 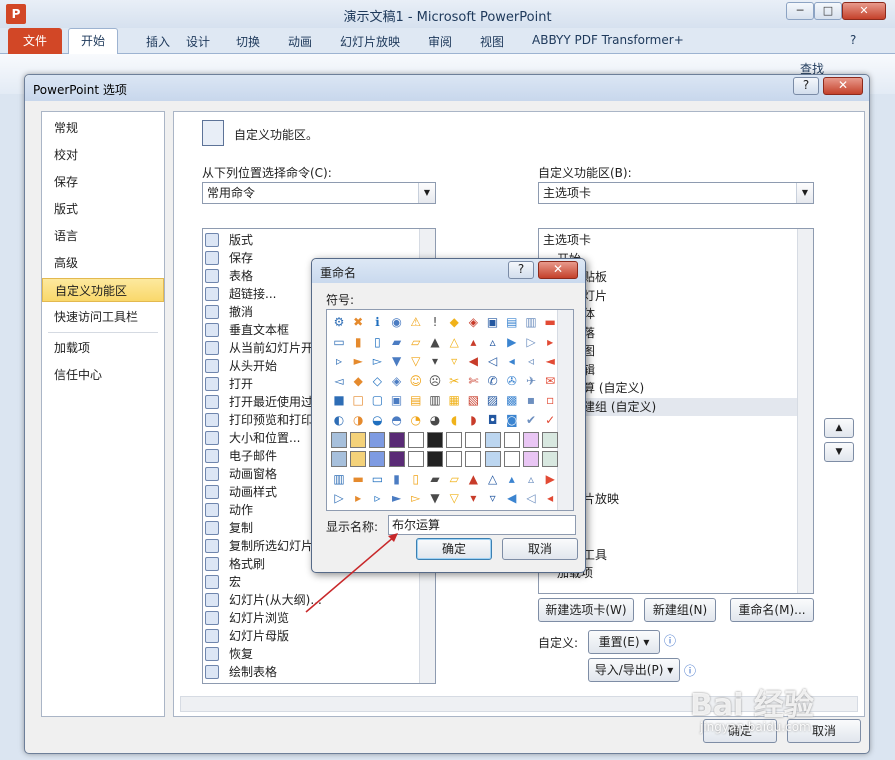 I want to click on symbol-icon: ◉, so click(x=397, y=322).